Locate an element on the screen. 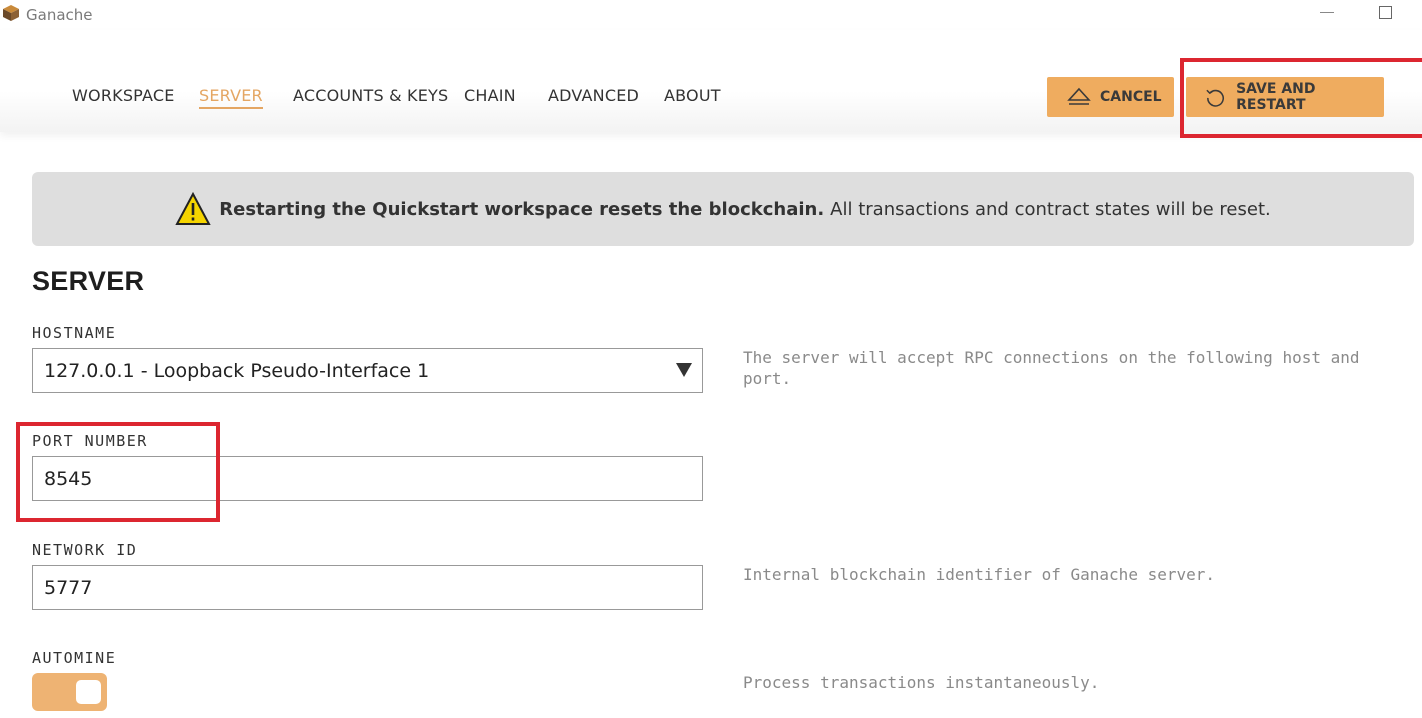 The image size is (1422, 718). hostname-label: HOSTNAME is located at coordinates (74, 333).